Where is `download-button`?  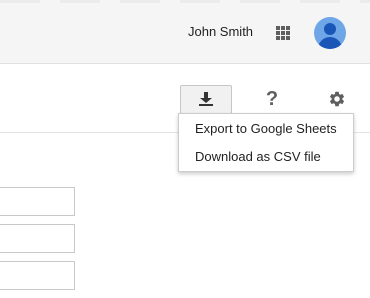 download-button is located at coordinates (206, 99).